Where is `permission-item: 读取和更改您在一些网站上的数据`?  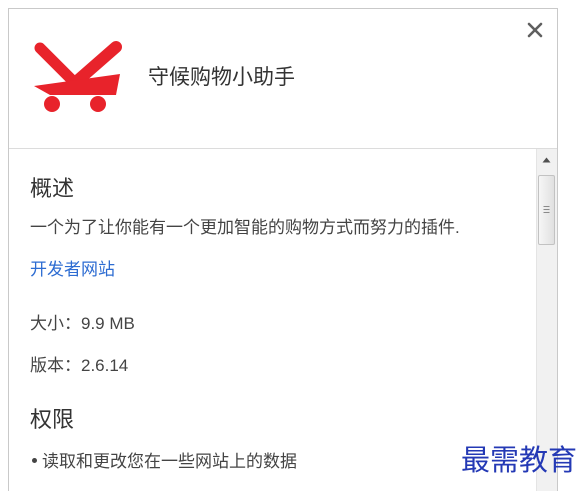
permission-item: 读取和更改您在一些网站上的数据 is located at coordinates (163, 462).